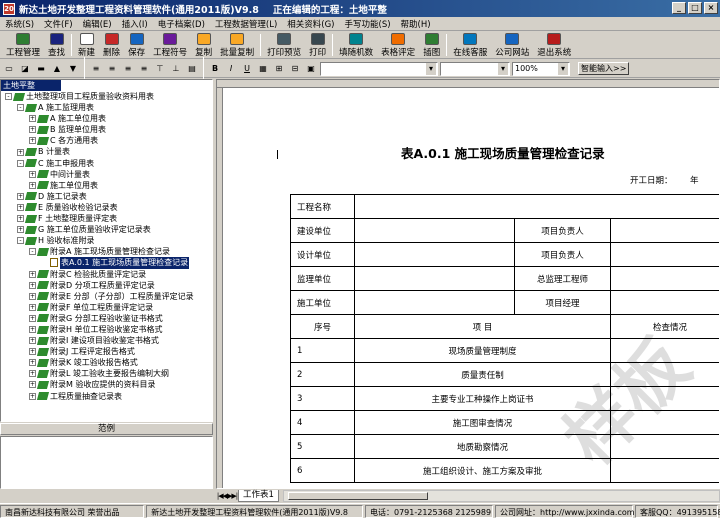  Describe the element at coordinates (106, 251) in the screenshot. I see `tree-node: - 附录A 施工现场质量管理检查记录` at that location.